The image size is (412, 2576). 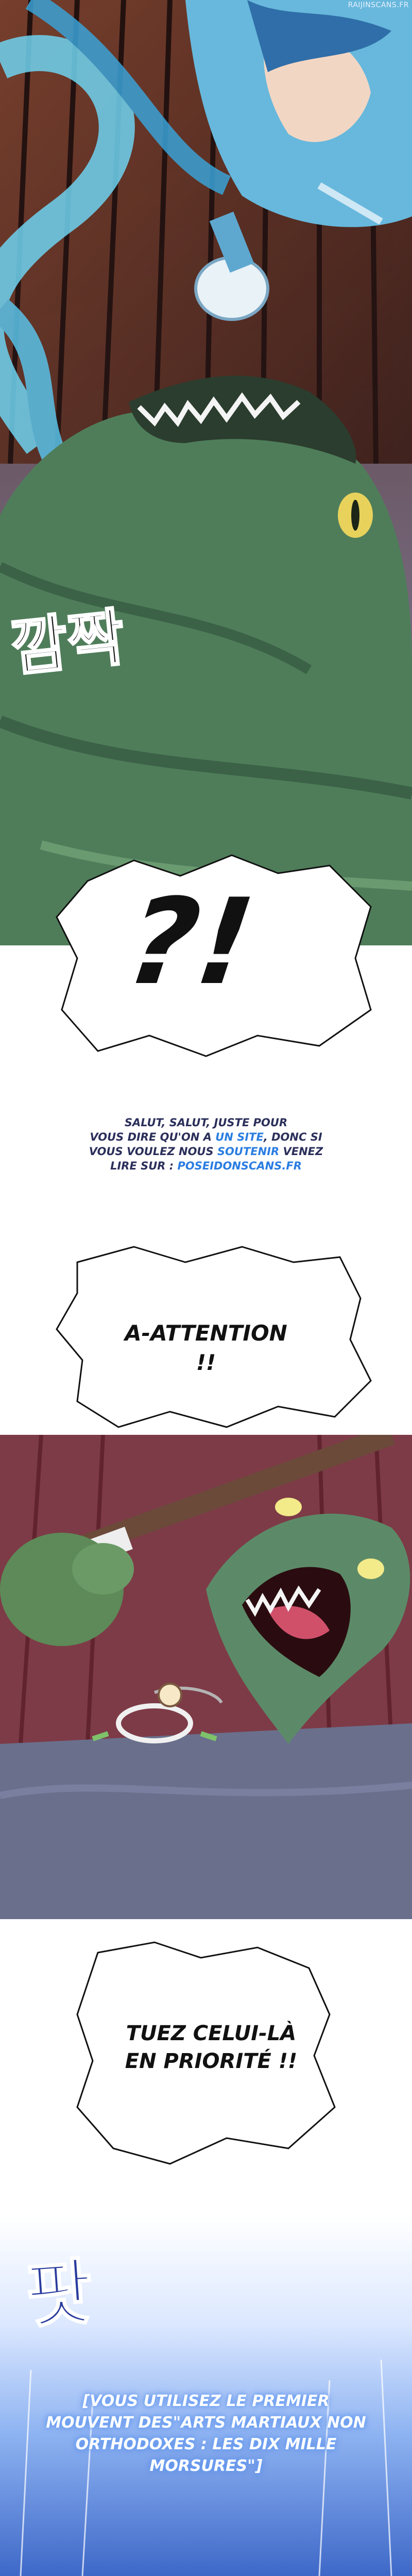 I want to click on tuez-text: TUEZ CELUI-LÀ EN PRIORITÉ !!, so click(x=211, y=2048).